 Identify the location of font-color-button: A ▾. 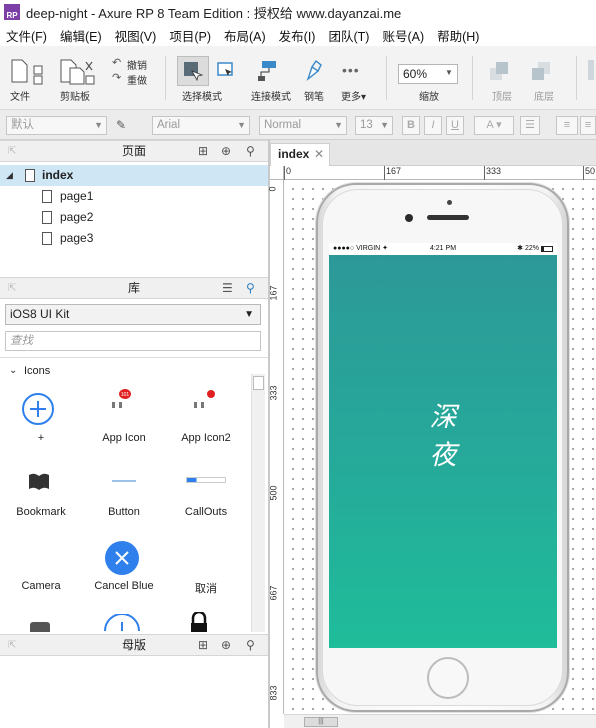
(494, 125).